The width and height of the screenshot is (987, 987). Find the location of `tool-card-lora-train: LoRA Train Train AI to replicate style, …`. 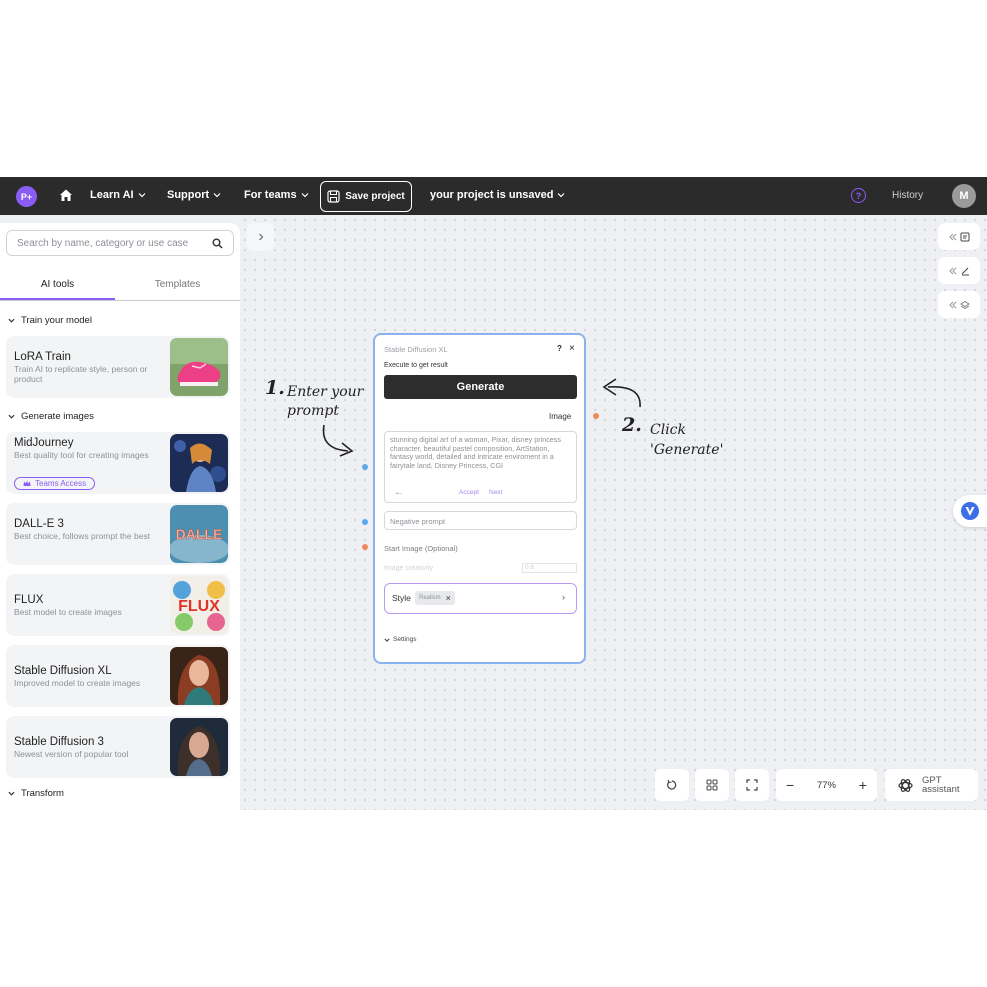

tool-card-lora-train: LoRA Train Train AI to replicate style, … is located at coordinates (118, 367).